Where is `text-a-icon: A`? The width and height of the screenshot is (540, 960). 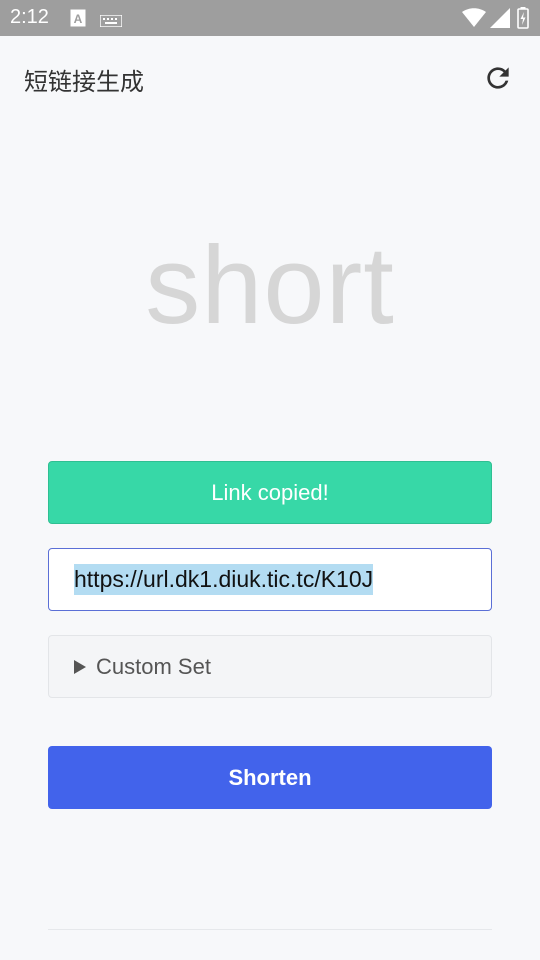
text-a-icon: A is located at coordinates (78, 20).